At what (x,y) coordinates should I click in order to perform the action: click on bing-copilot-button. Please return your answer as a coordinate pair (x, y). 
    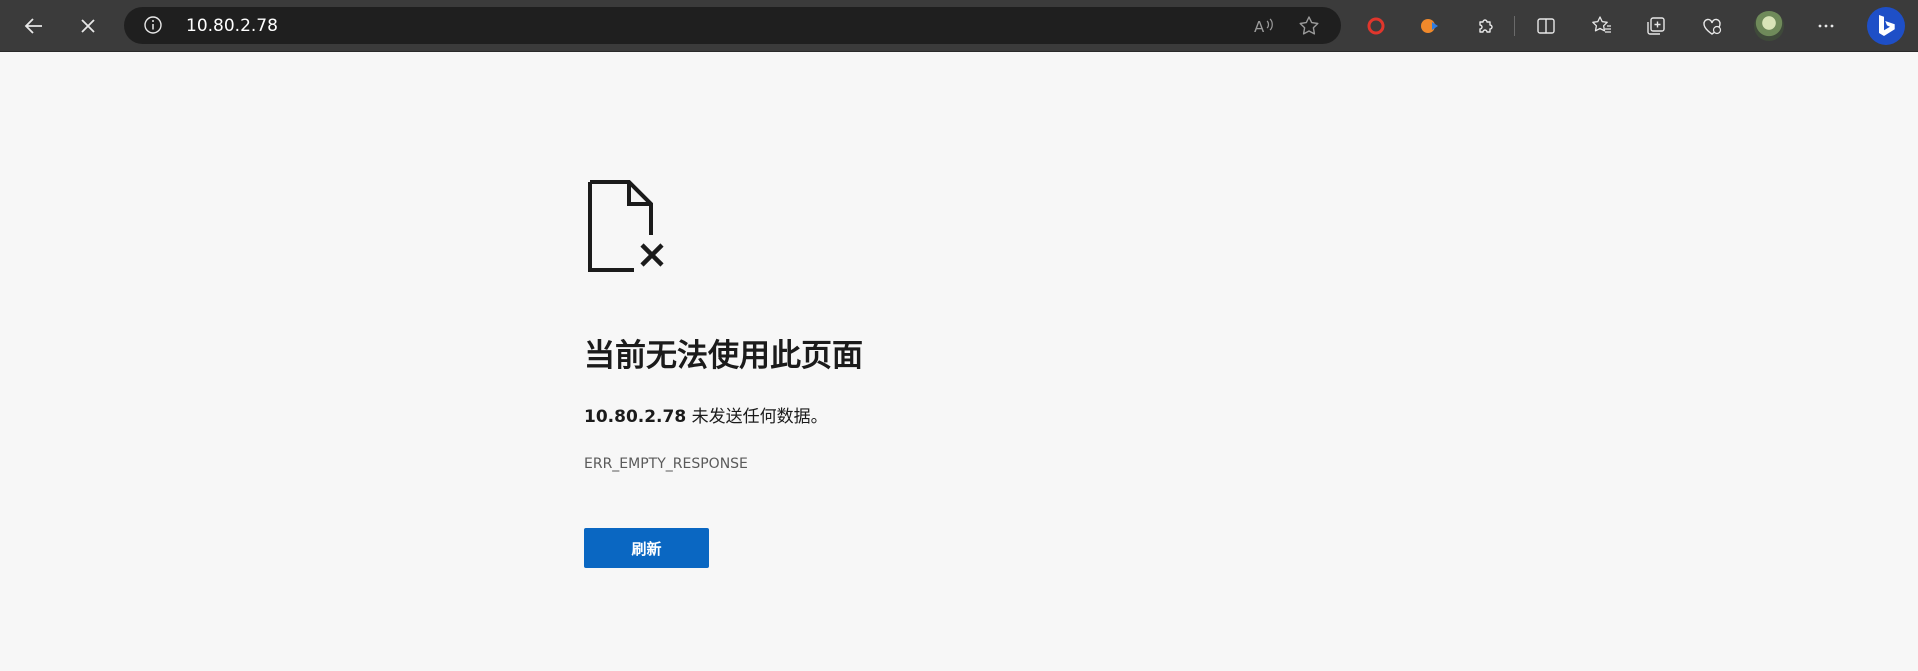
    Looking at the image, I should click on (1886, 26).